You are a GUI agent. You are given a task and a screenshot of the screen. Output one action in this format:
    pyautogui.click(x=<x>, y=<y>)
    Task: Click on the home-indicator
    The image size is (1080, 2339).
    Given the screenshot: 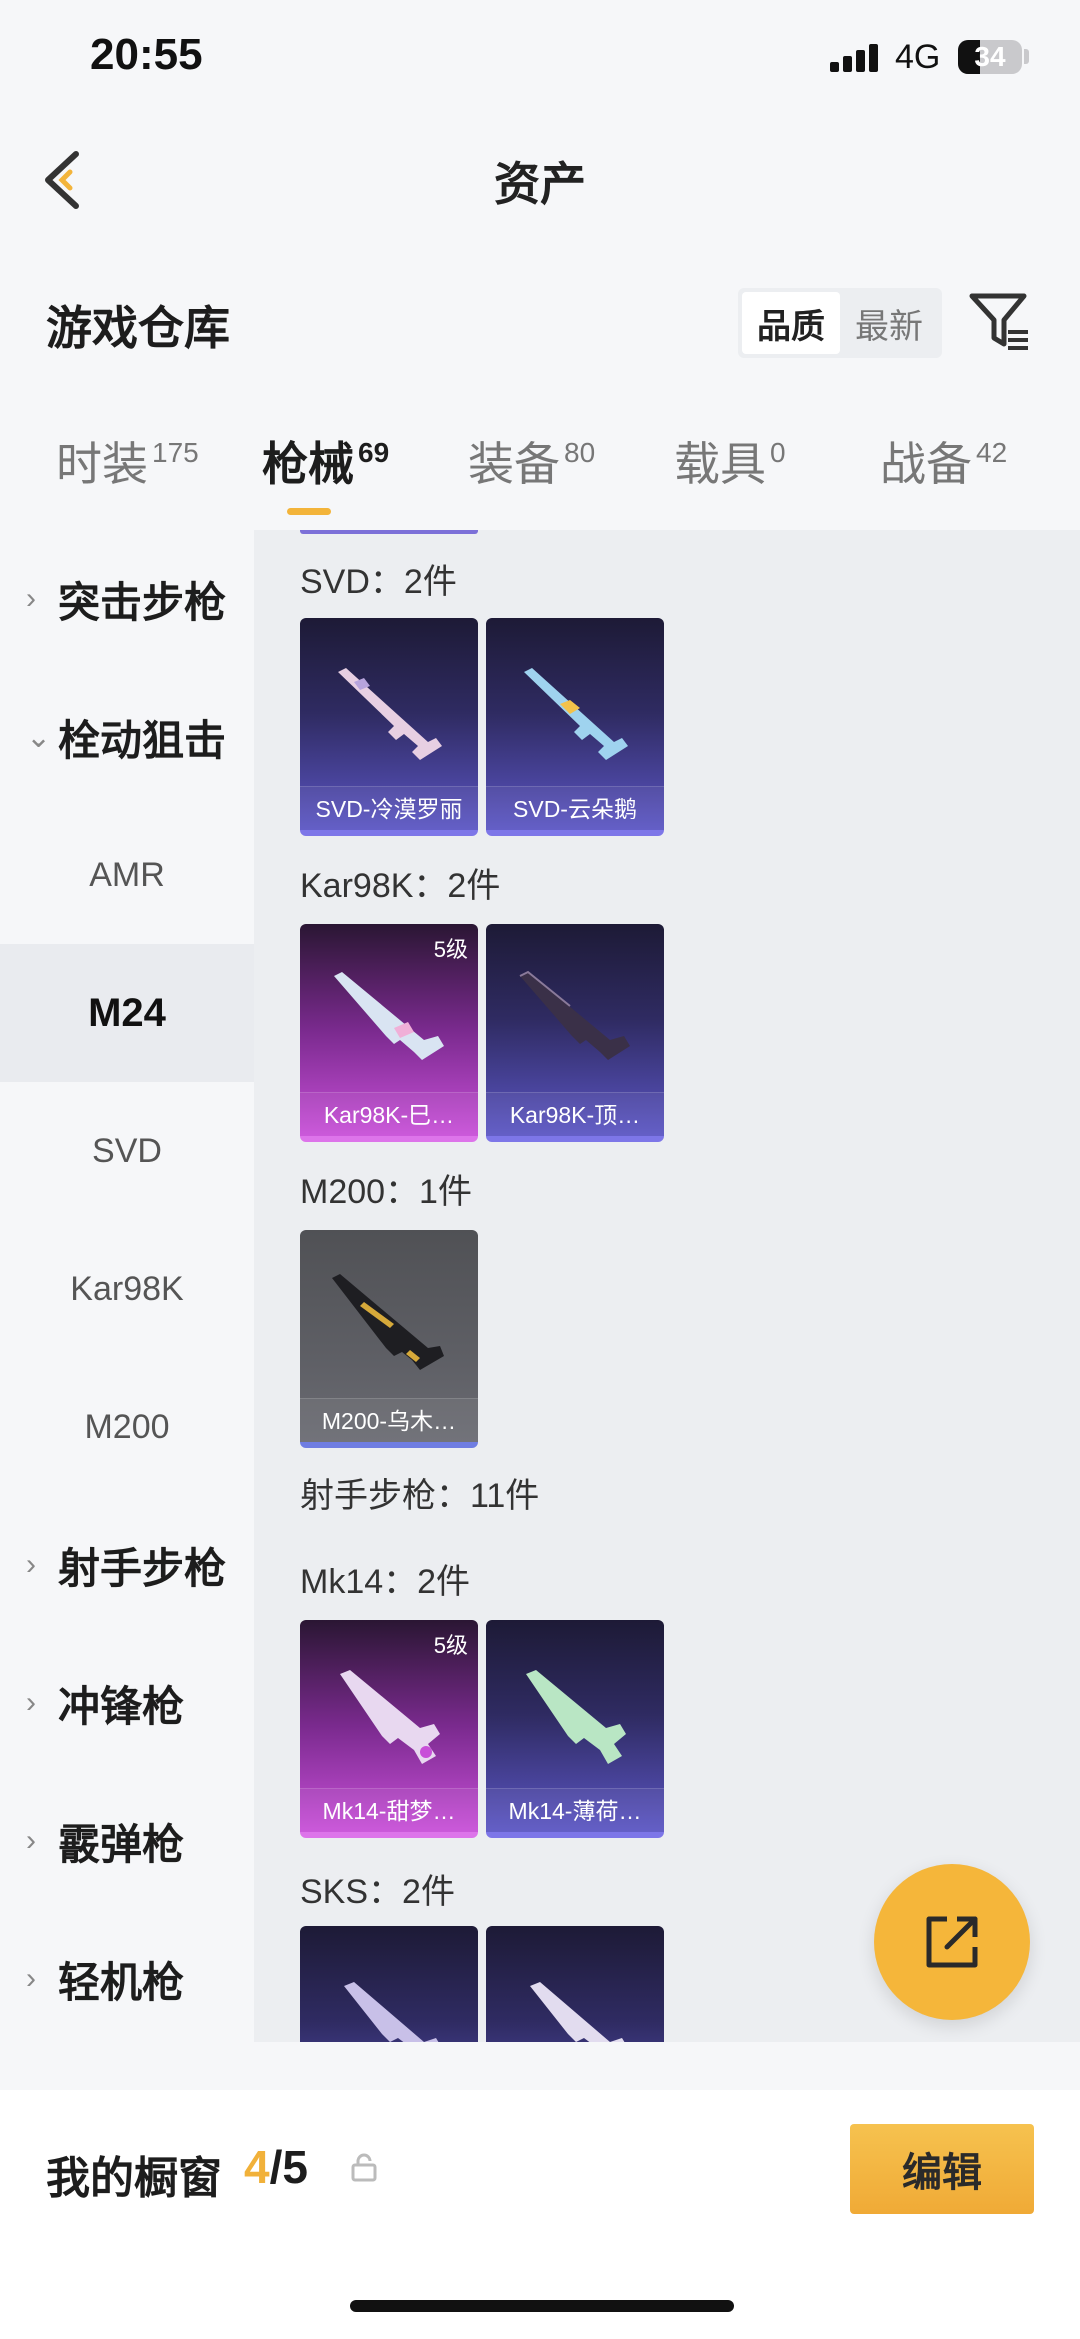 What is the action you would take?
    pyautogui.click(x=542, y=2306)
    